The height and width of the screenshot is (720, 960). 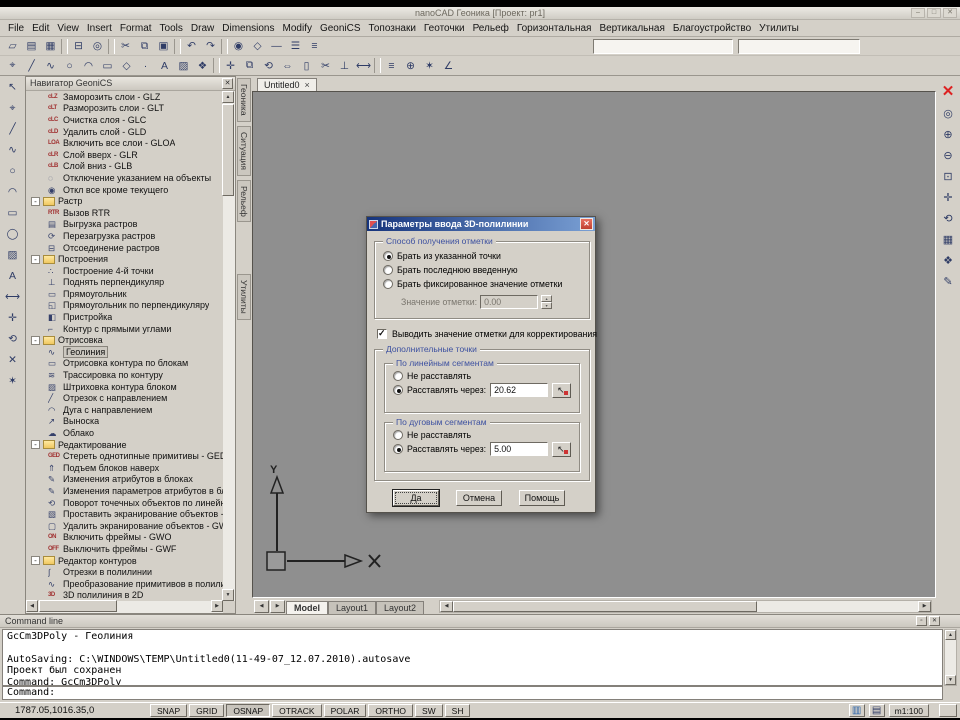 What do you see at coordinates (482, 270) in the screenshot?
I see `radio-take-last-entered: Брать последнюю введенную` at bounding box center [482, 270].